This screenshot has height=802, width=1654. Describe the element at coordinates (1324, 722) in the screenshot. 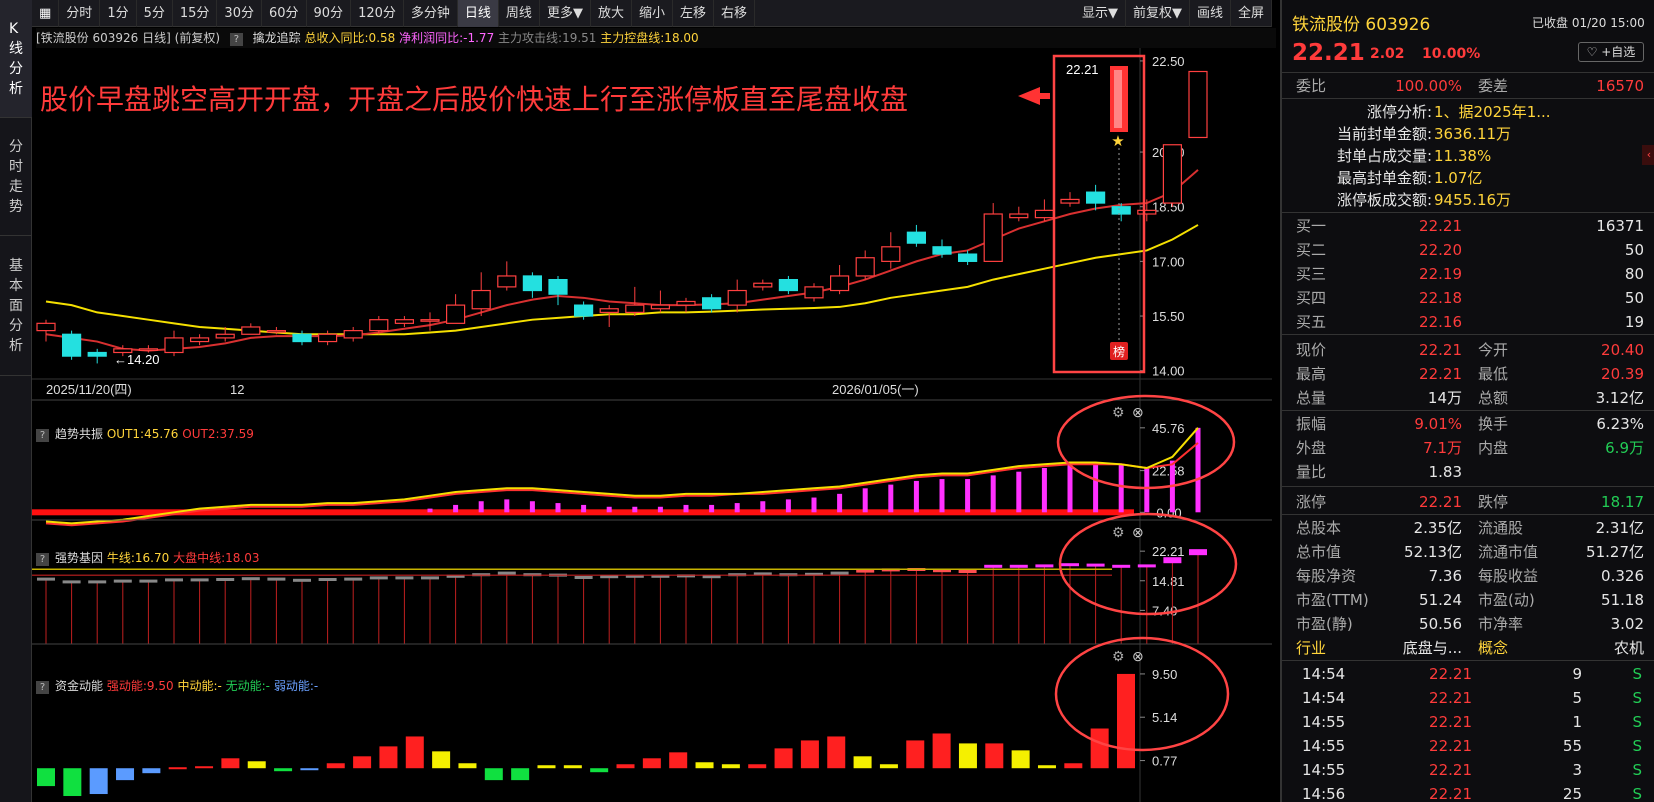

I see `tick-row-cell: 14:55` at that location.